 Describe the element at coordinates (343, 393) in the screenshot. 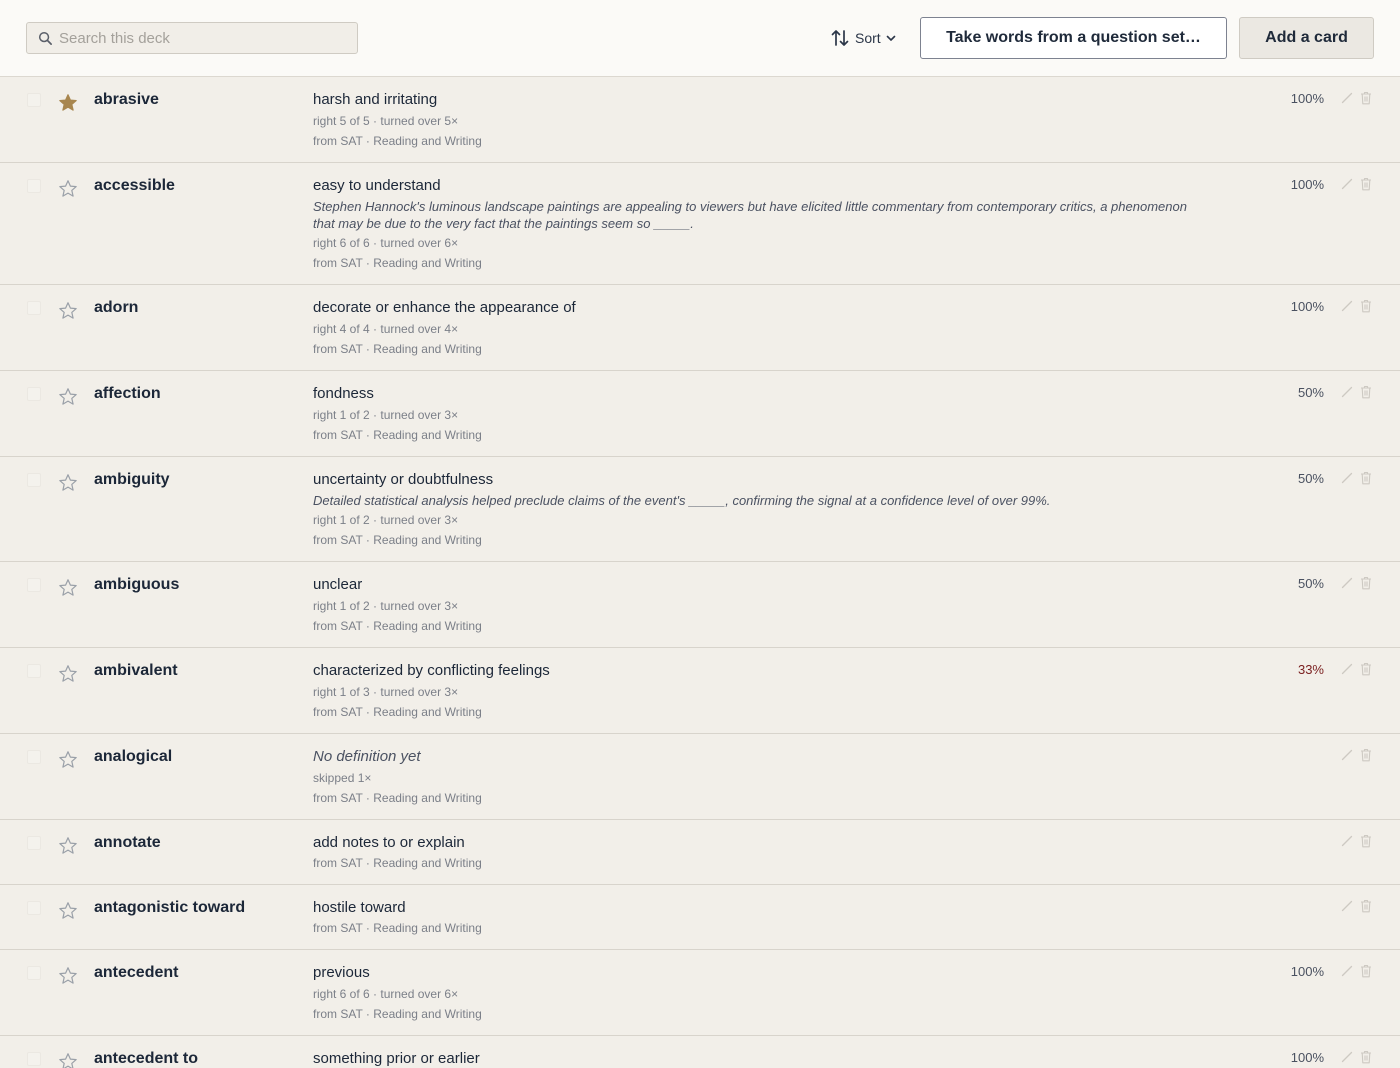

I see `card-definition: fondness` at that location.